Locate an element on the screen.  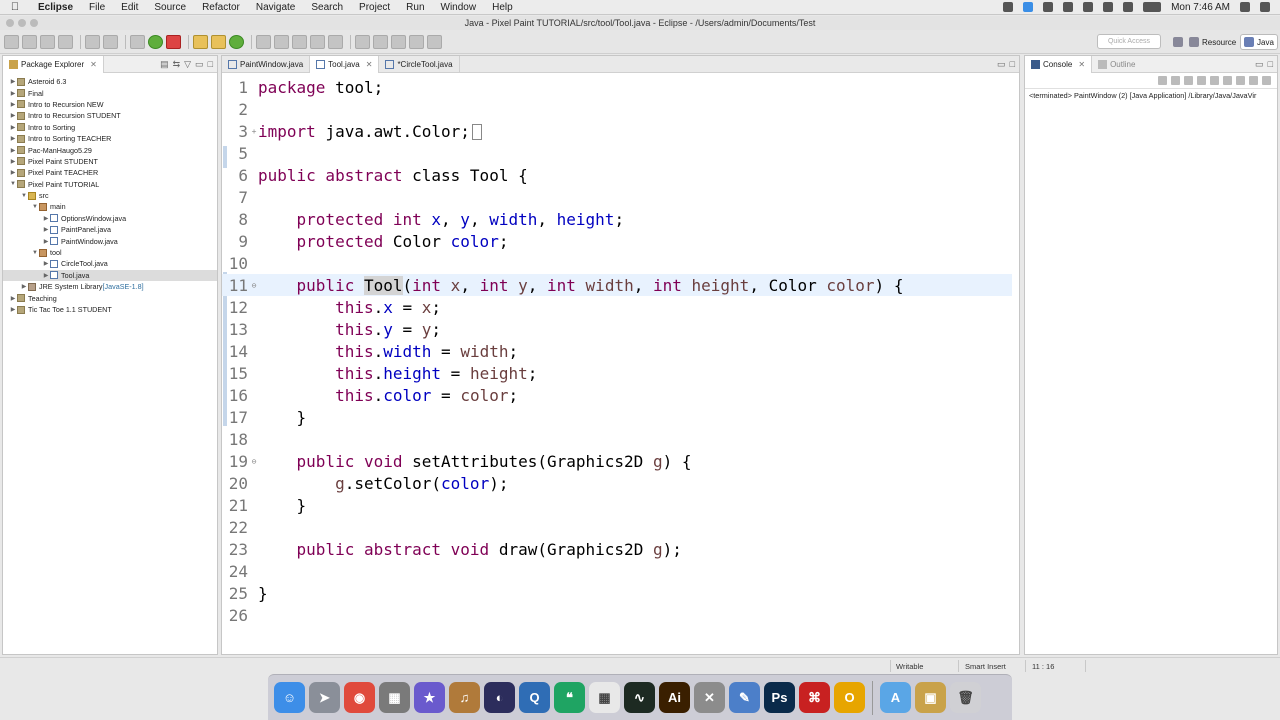
quicktime-icon: Q is located at coordinates (534, 697).